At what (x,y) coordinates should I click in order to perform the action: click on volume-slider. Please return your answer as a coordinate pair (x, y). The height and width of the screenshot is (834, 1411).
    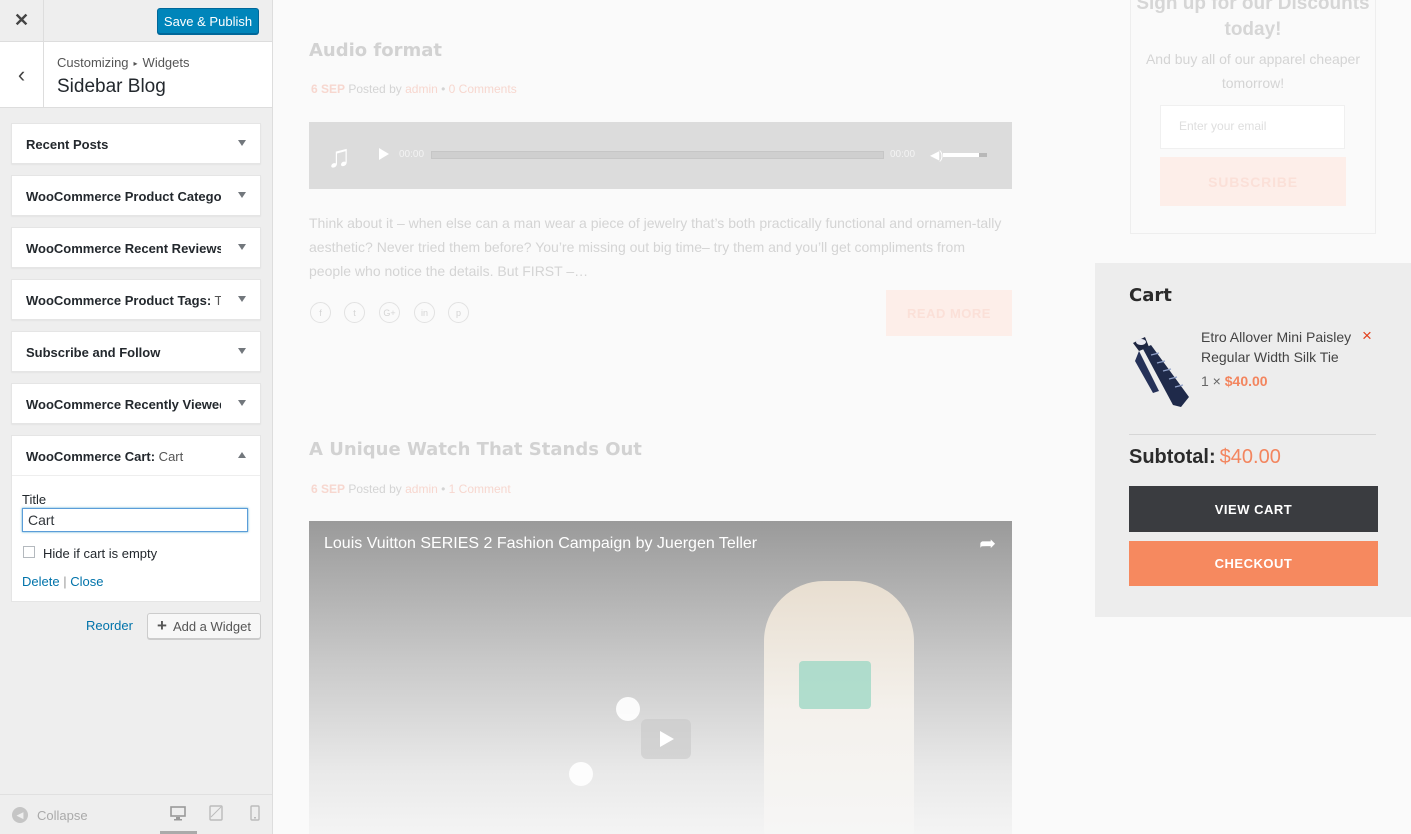
    Looking at the image, I should click on (965, 155).